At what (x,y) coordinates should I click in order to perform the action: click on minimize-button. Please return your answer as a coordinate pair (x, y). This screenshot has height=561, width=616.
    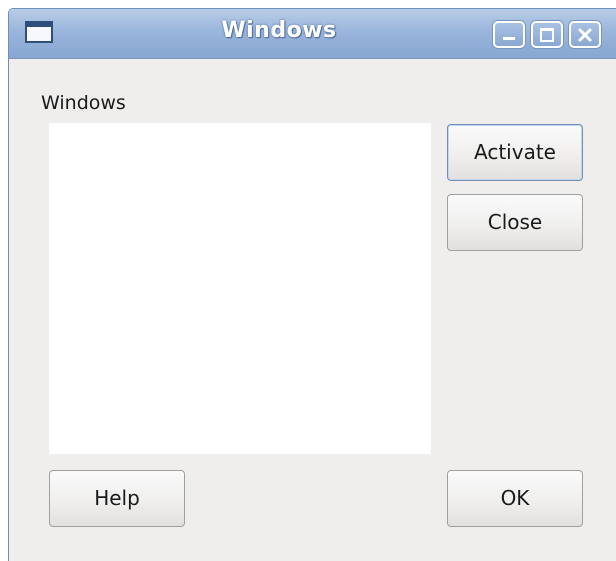
    Looking at the image, I should click on (509, 34).